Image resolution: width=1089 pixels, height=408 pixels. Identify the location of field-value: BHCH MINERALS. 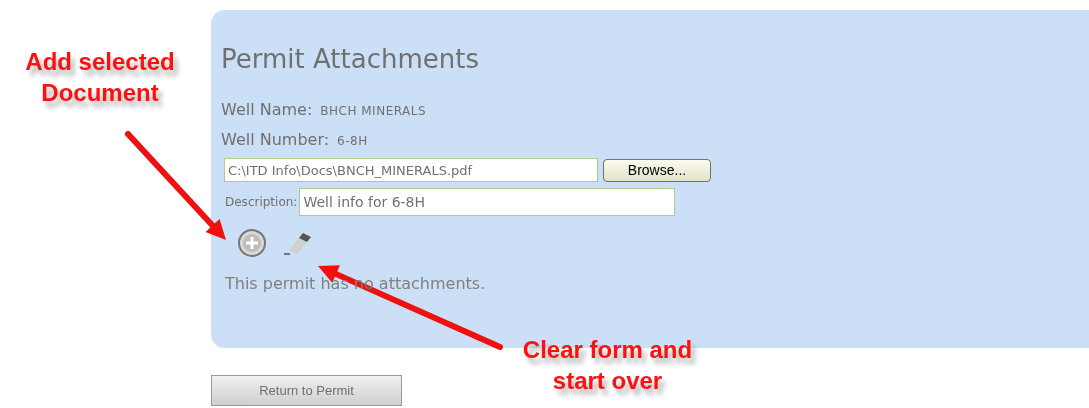
(373, 111).